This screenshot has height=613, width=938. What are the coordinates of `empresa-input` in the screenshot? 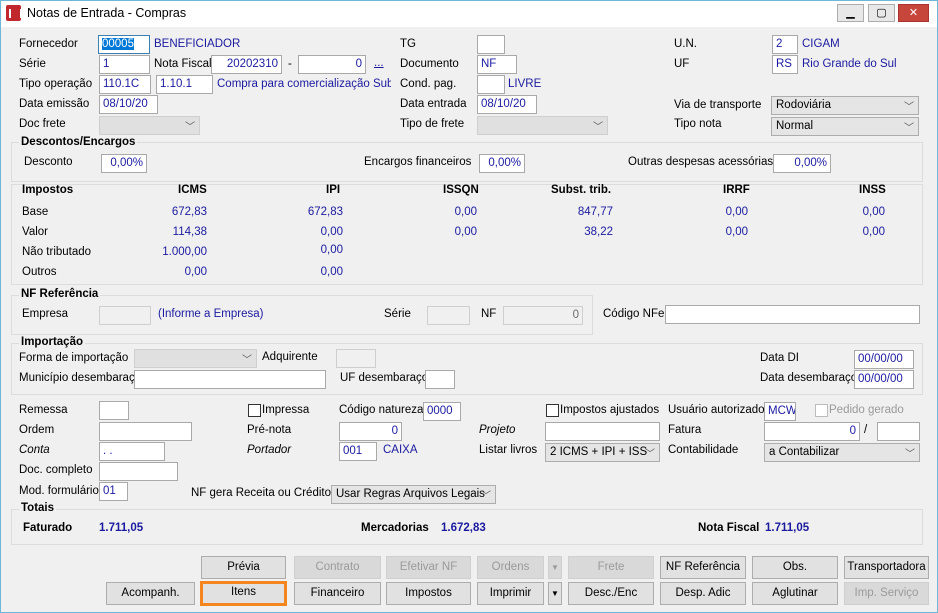 It's located at (125, 315).